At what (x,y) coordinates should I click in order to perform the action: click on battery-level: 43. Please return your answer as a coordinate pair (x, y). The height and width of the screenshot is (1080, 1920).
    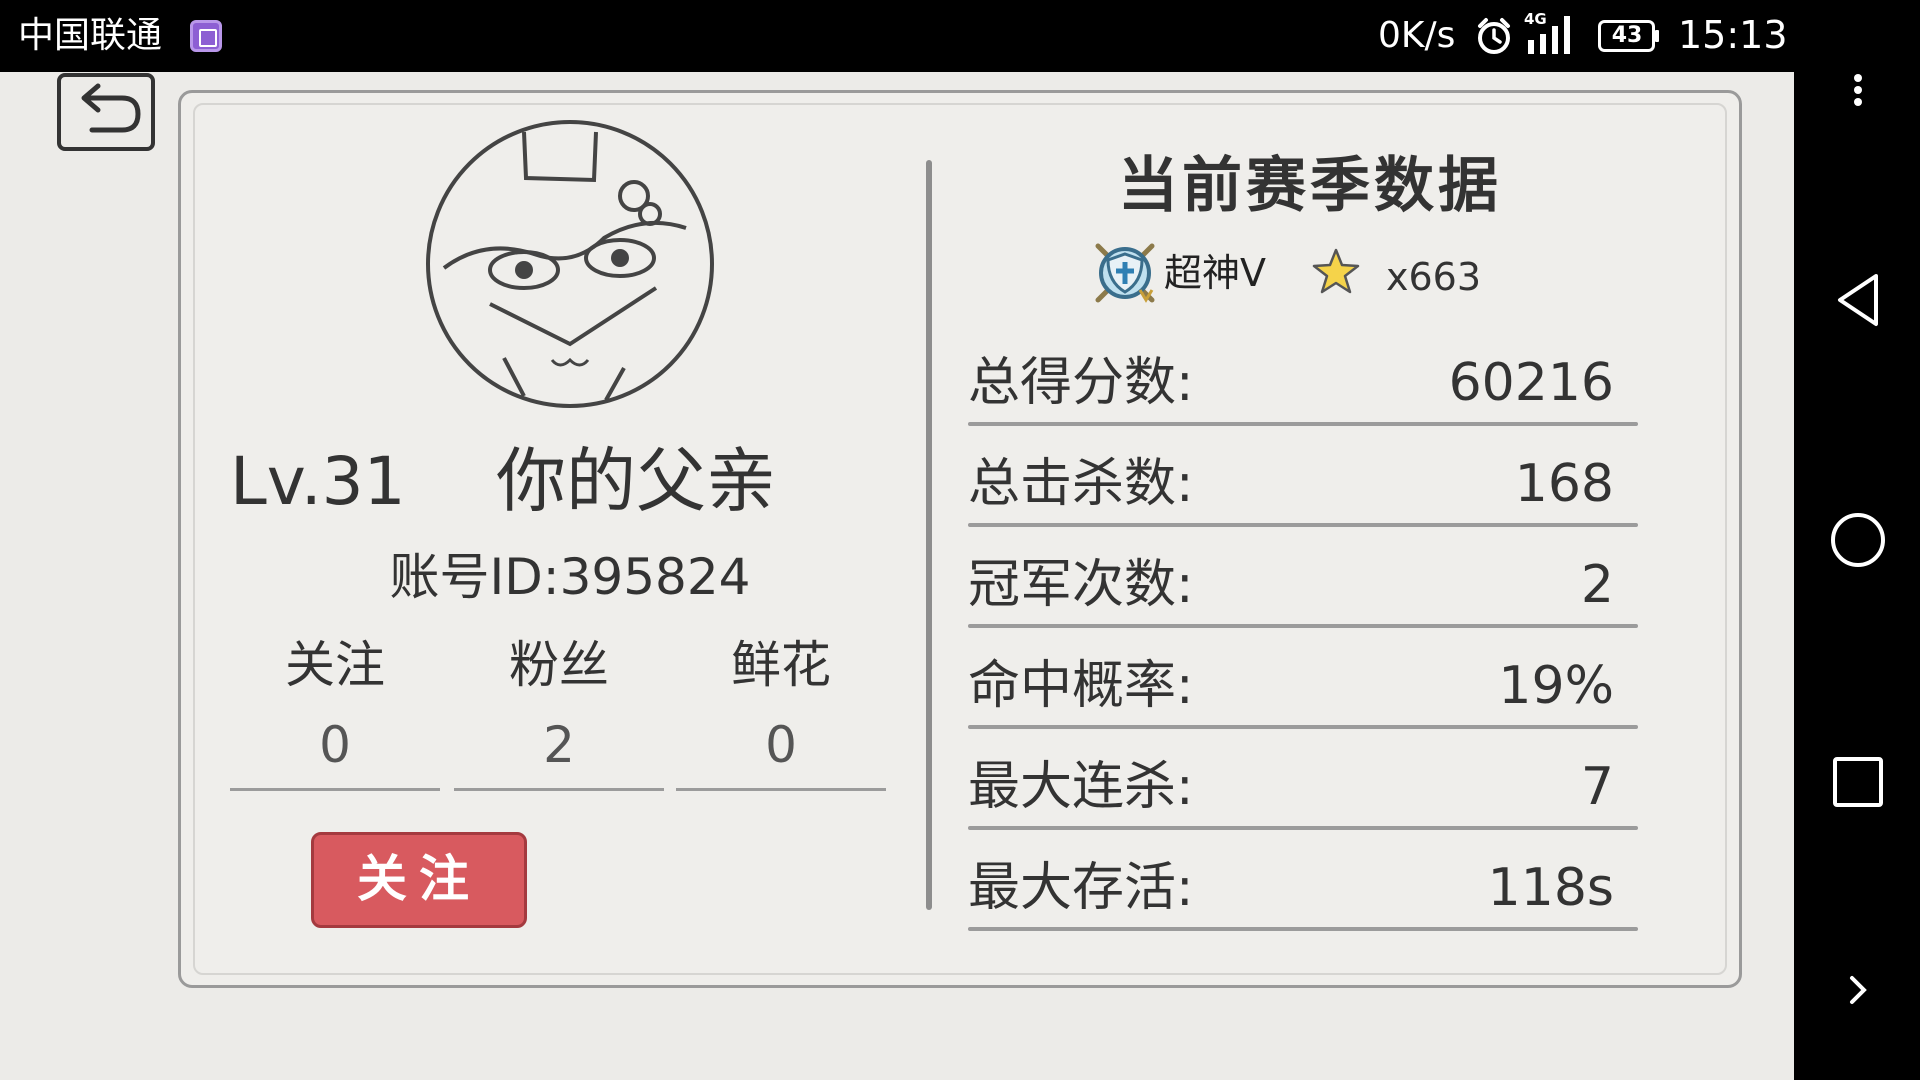
    Looking at the image, I should click on (1627, 35).